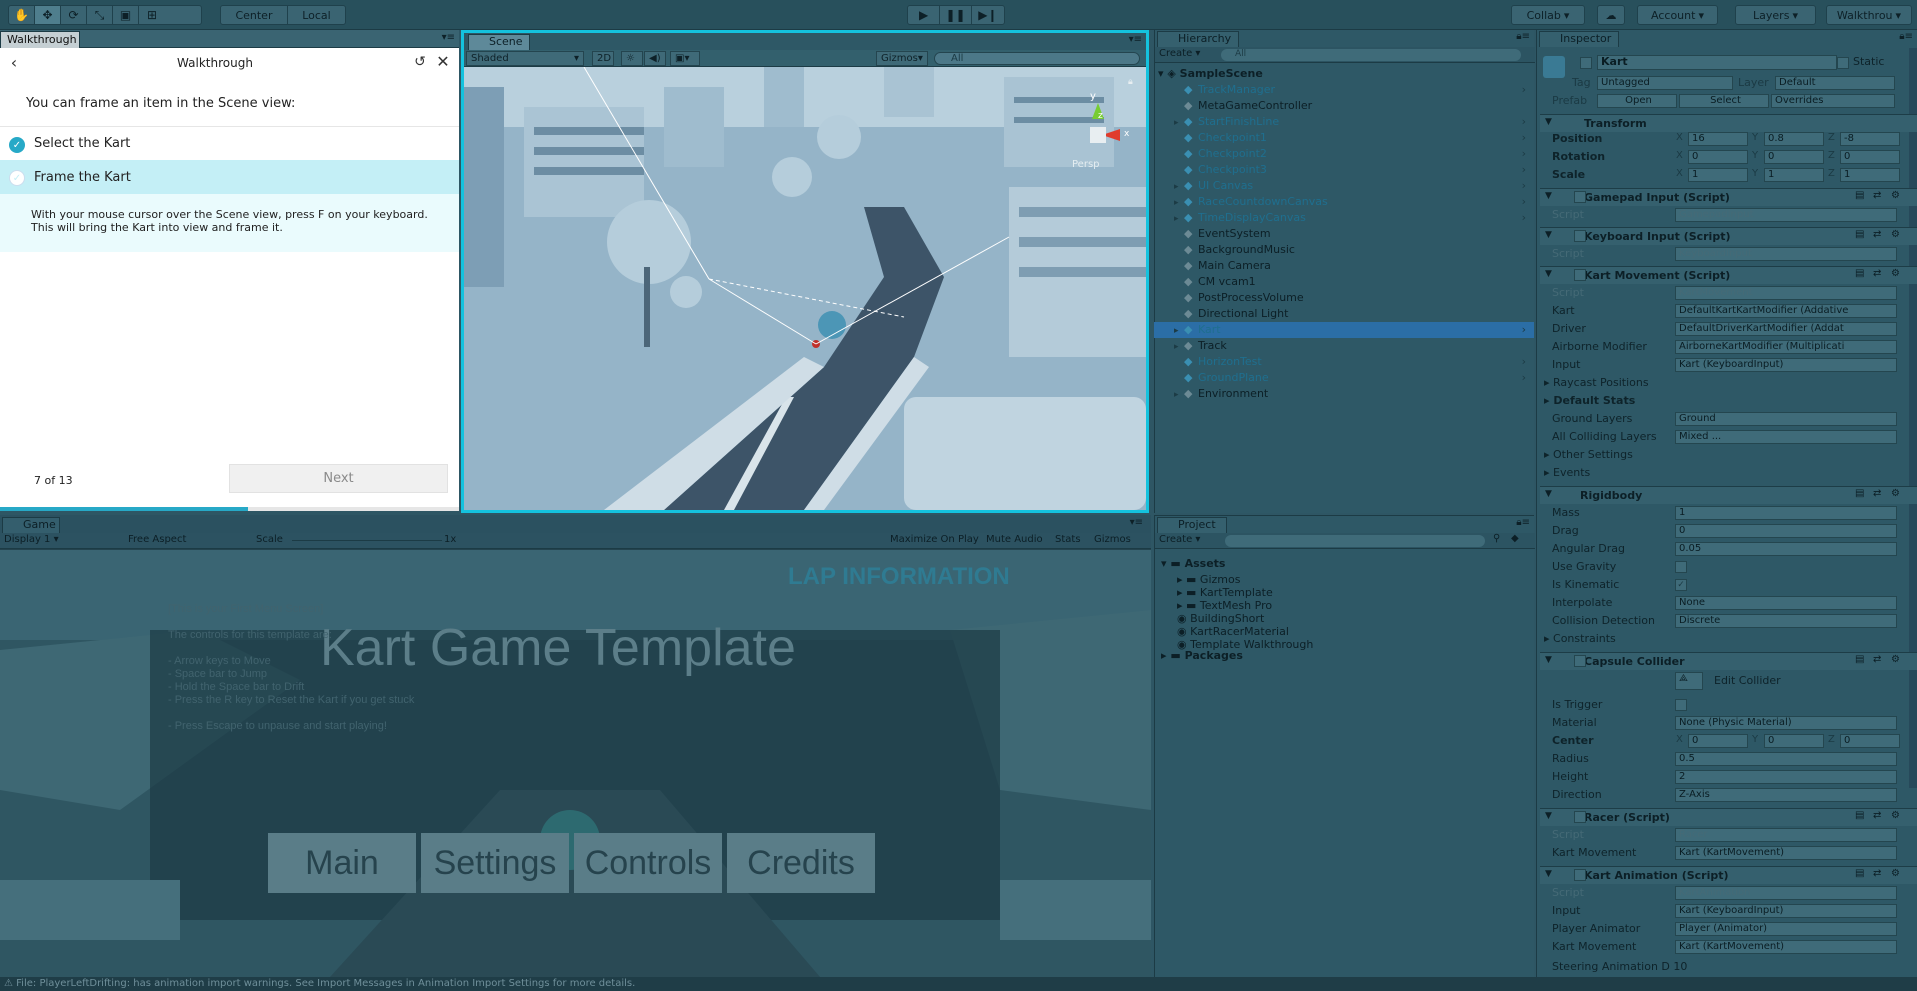 This screenshot has width=1917, height=991. What do you see at coordinates (1681, 585) in the screenshot?
I see `checkbox: ✓` at bounding box center [1681, 585].